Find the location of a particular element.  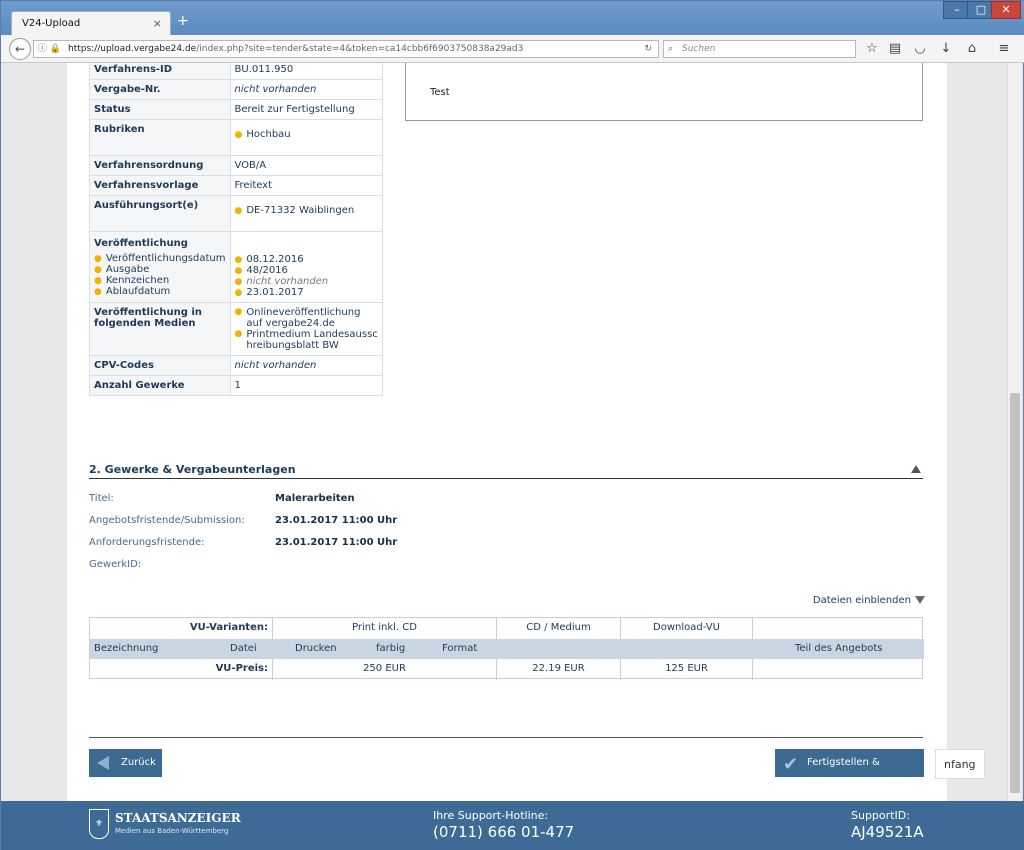

detail-key: Vergabe-Nr. is located at coordinates (160, 89).